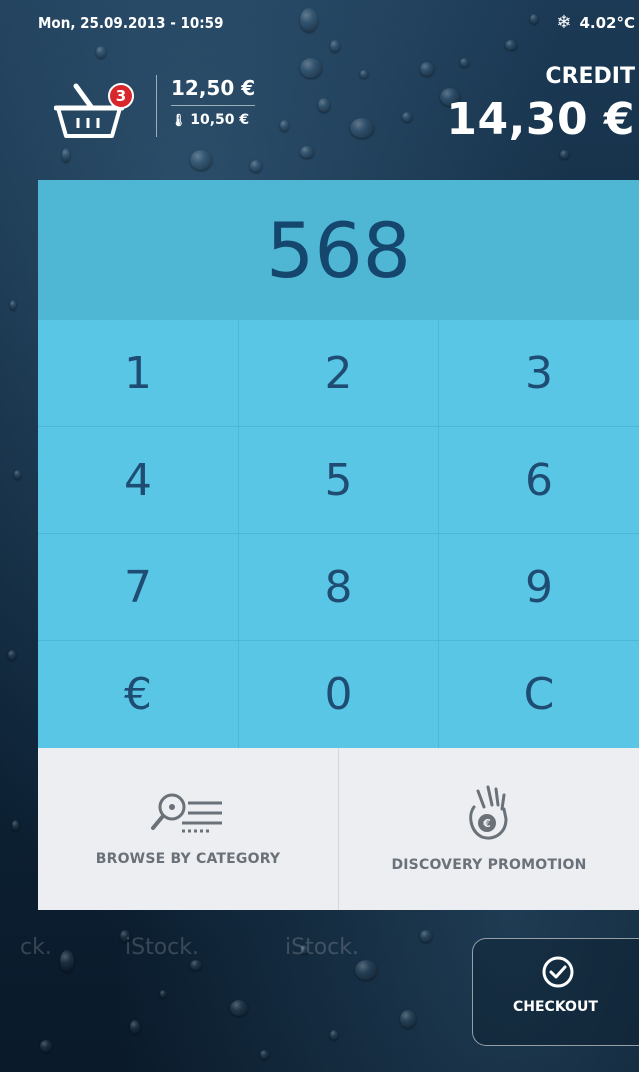  Describe the element at coordinates (539, 480) in the screenshot. I see `key-6: 6` at that location.